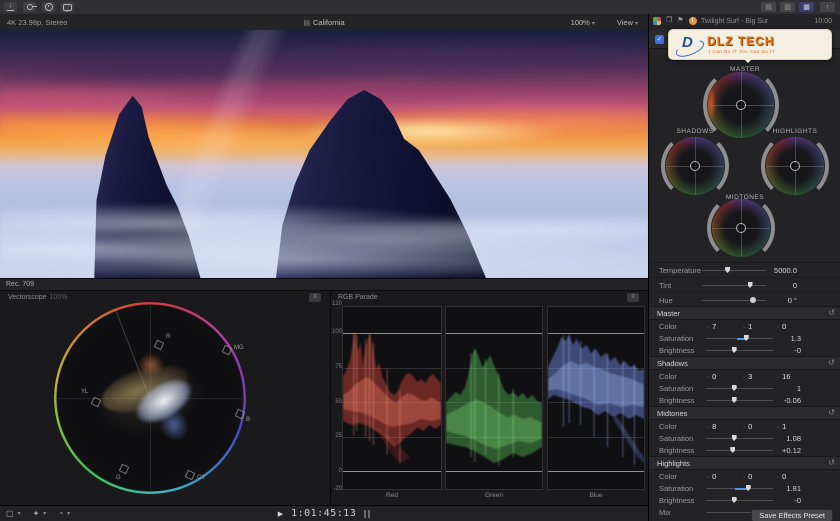  What do you see at coordinates (734, 270) in the screenshot?
I see `temperature-slider` at bounding box center [734, 270].